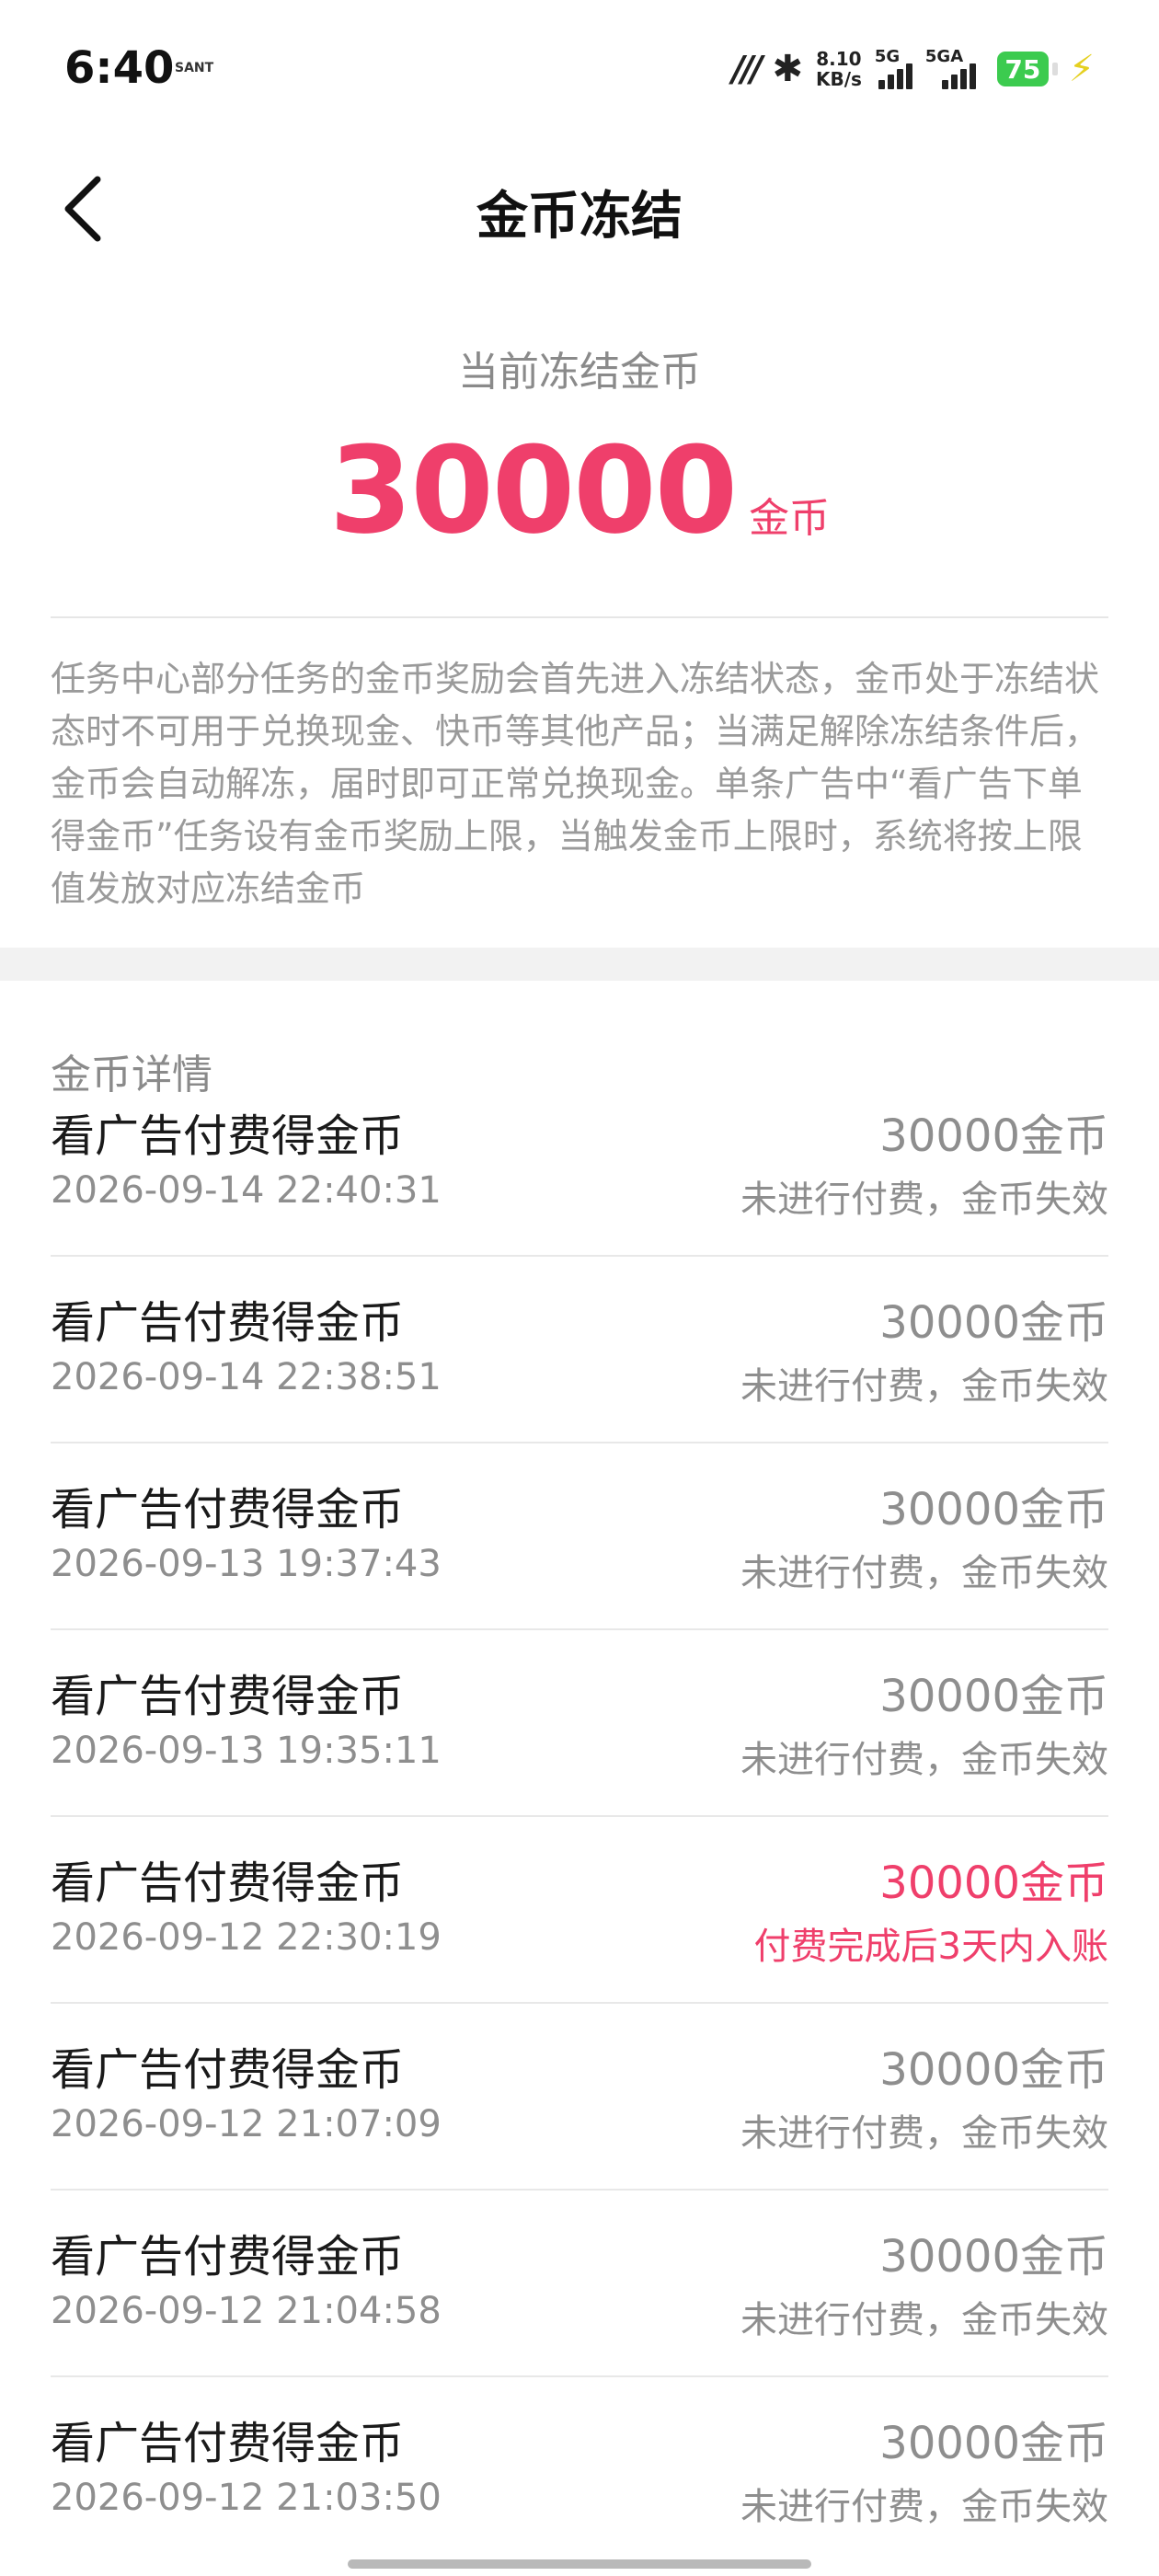  I want to click on status-icons: /// ✱ 8.10 KB/s 5G 5GA 75 ⚡, so click(913, 69).